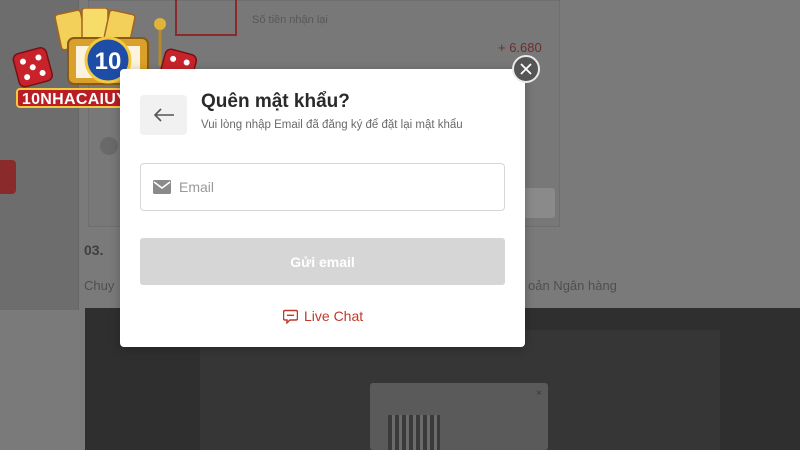 The height and width of the screenshot is (450, 800). Describe the element at coordinates (94, 250) in the screenshot. I see `background-heading: 03.` at that location.